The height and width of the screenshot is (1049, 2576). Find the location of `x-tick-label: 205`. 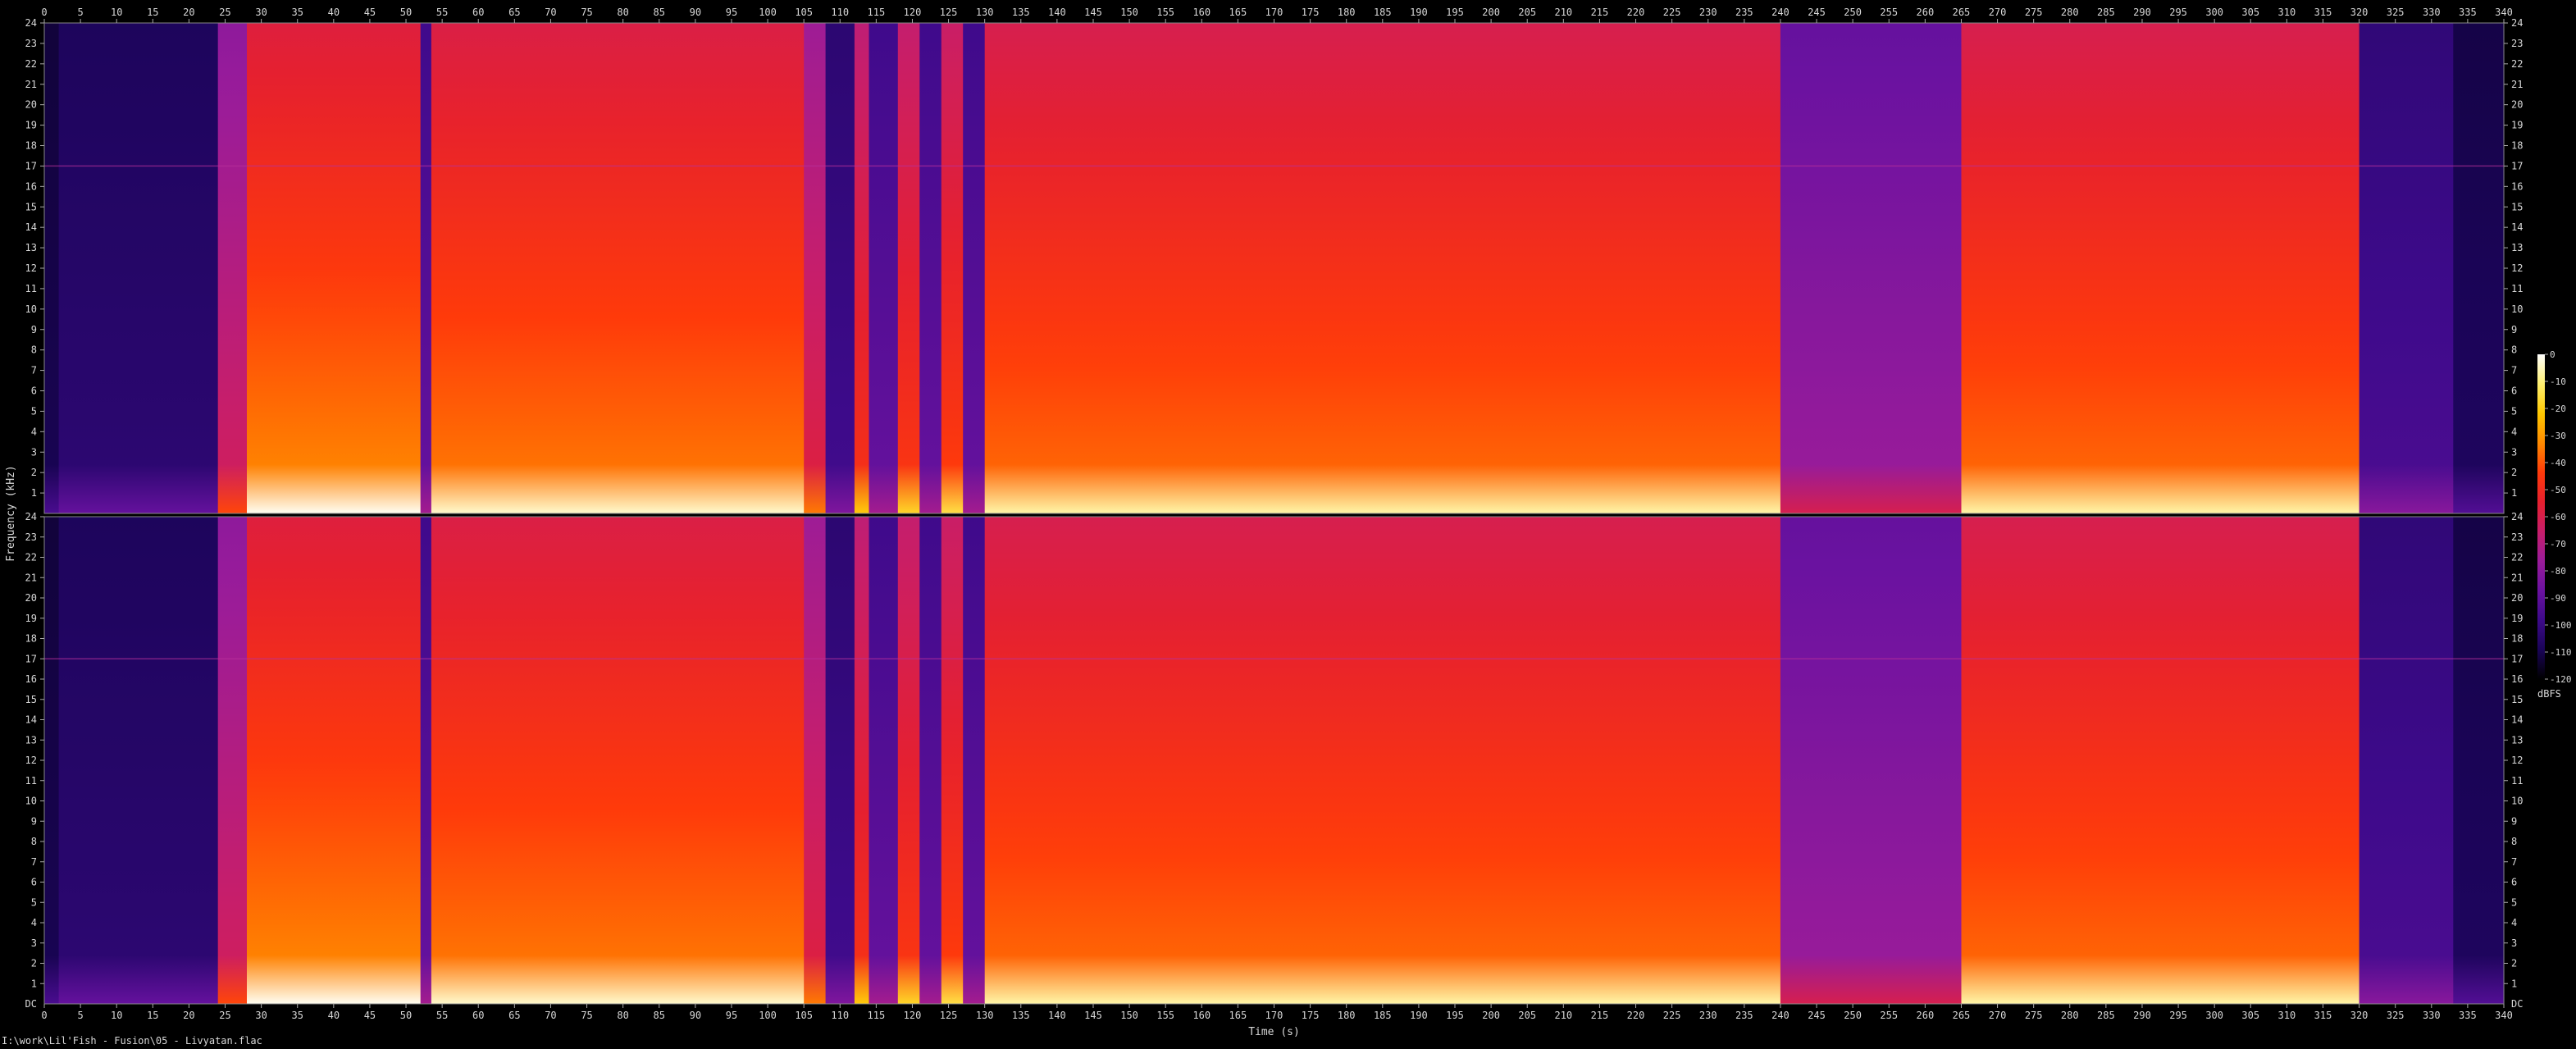

x-tick-label: 205 is located at coordinates (1527, 1015).